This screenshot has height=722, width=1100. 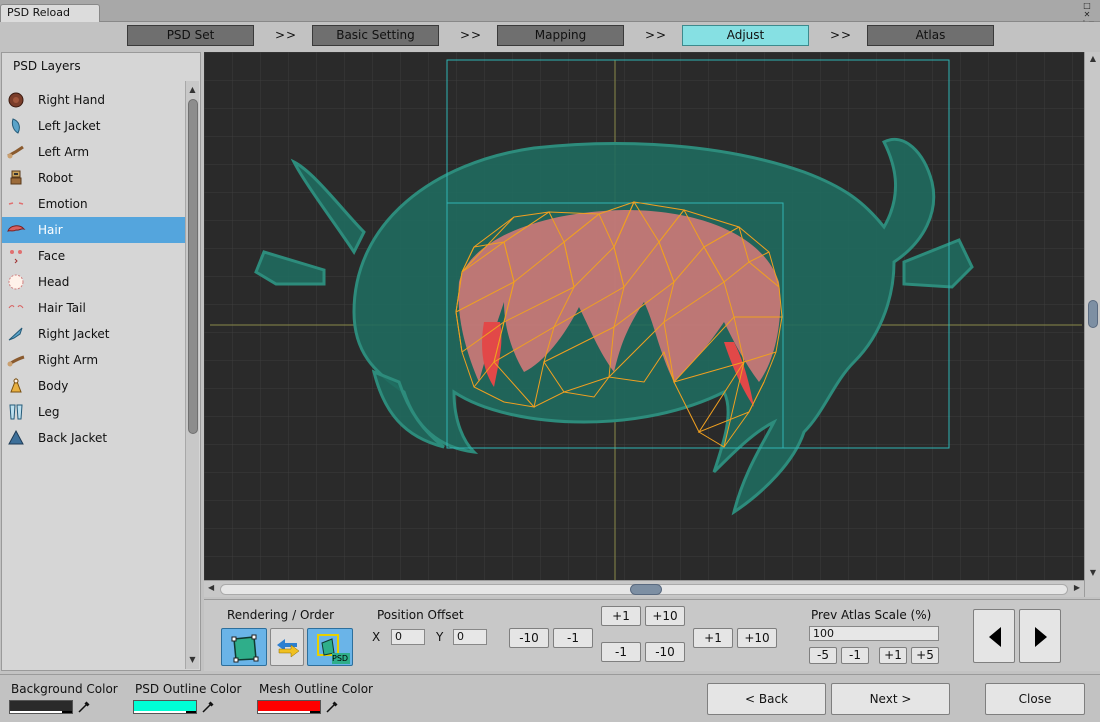 What do you see at coordinates (16, 228) in the screenshot?
I see `hair-icon` at bounding box center [16, 228].